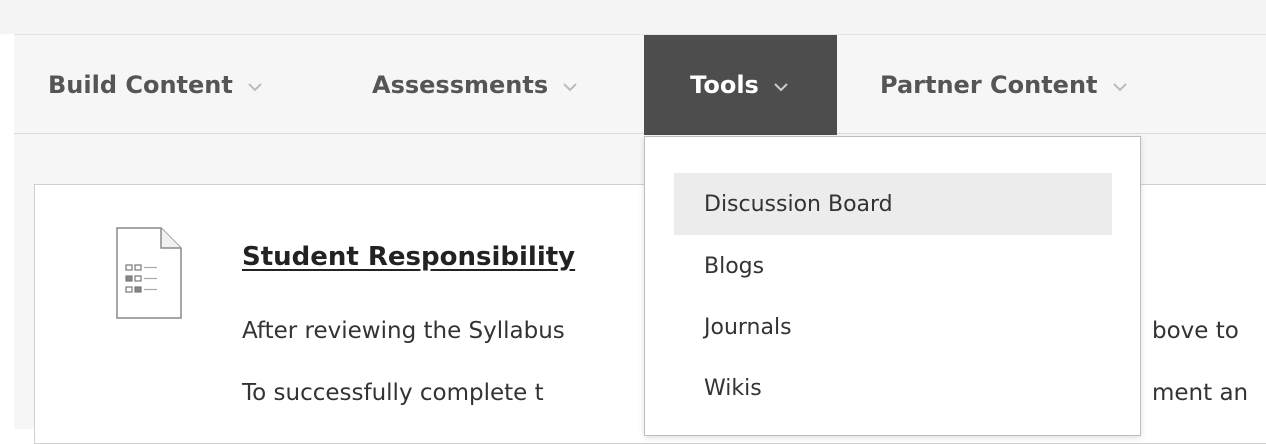 The image size is (1266, 444). I want to click on assessments-menu: Assessments, so click(476, 85).